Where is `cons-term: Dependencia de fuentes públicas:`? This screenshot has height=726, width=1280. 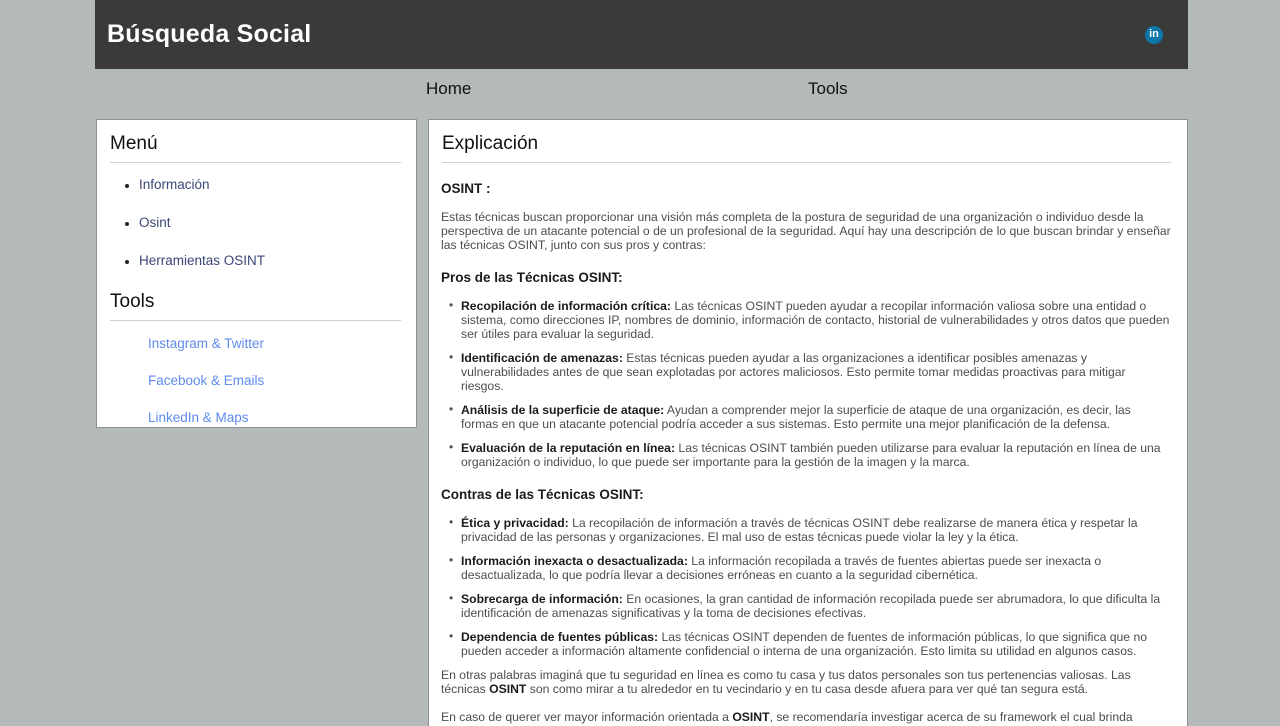 cons-term: Dependencia de fuentes públicas: is located at coordinates (560, 637).